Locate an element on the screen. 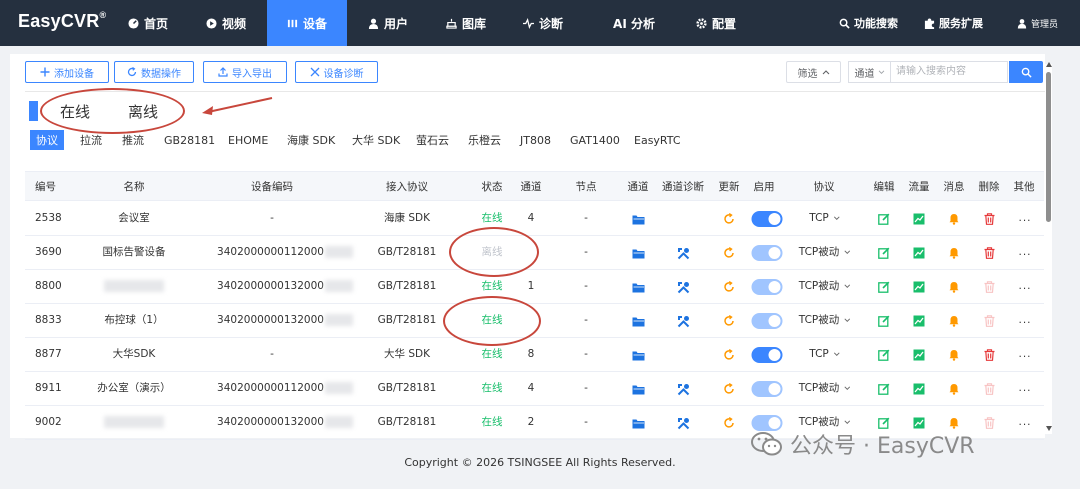  protocol-tab-ezviz: 萤石云 is located at coordinates (432, 140).